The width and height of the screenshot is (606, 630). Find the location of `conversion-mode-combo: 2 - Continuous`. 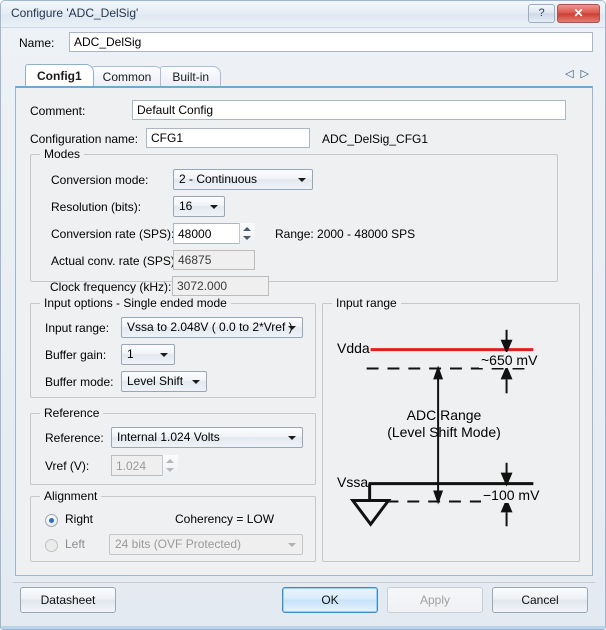

conversion-mode-combo: 2 - Continuous is located at coordinates (243, 179).